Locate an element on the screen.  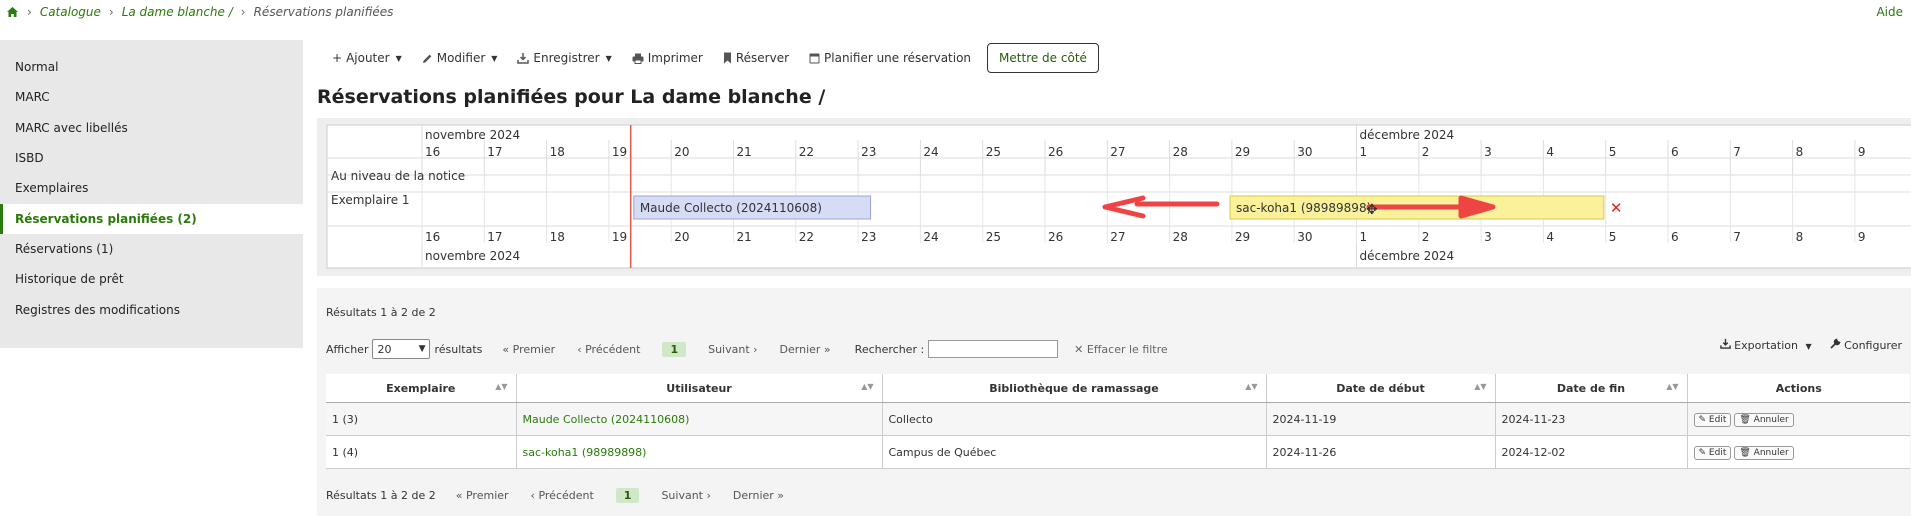
breadcrumb-record: La dame blanche / is located at coordinates (177, 12).